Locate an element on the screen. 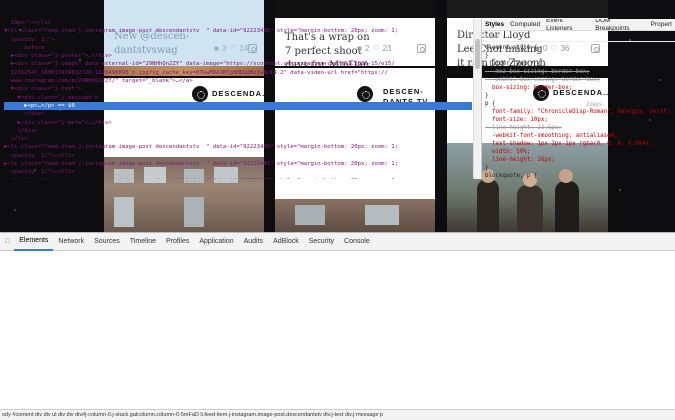 This screenshot has width=675, height=420. tab-network: Network is located at coordinates (71, 241).